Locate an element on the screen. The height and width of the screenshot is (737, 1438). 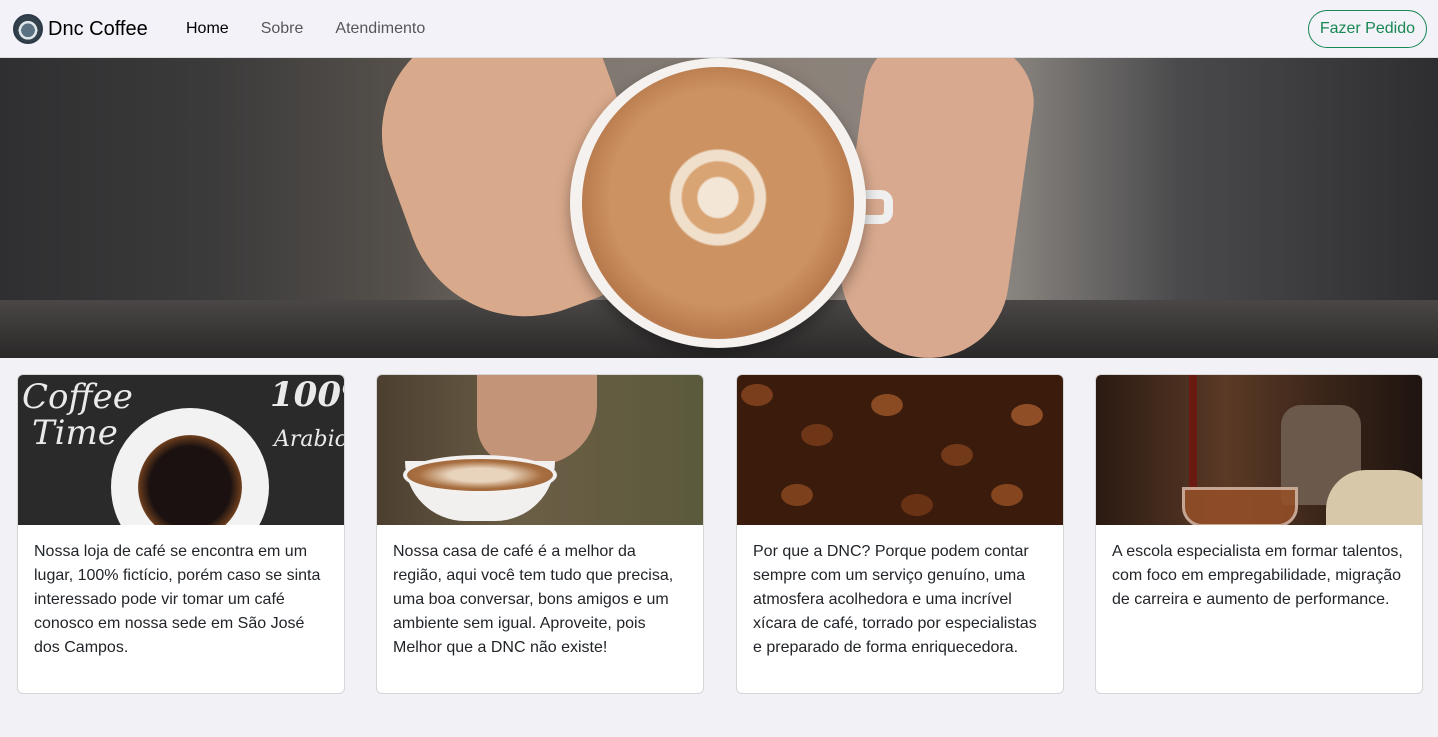
bean-bag is located at coordinates (1374, 497).